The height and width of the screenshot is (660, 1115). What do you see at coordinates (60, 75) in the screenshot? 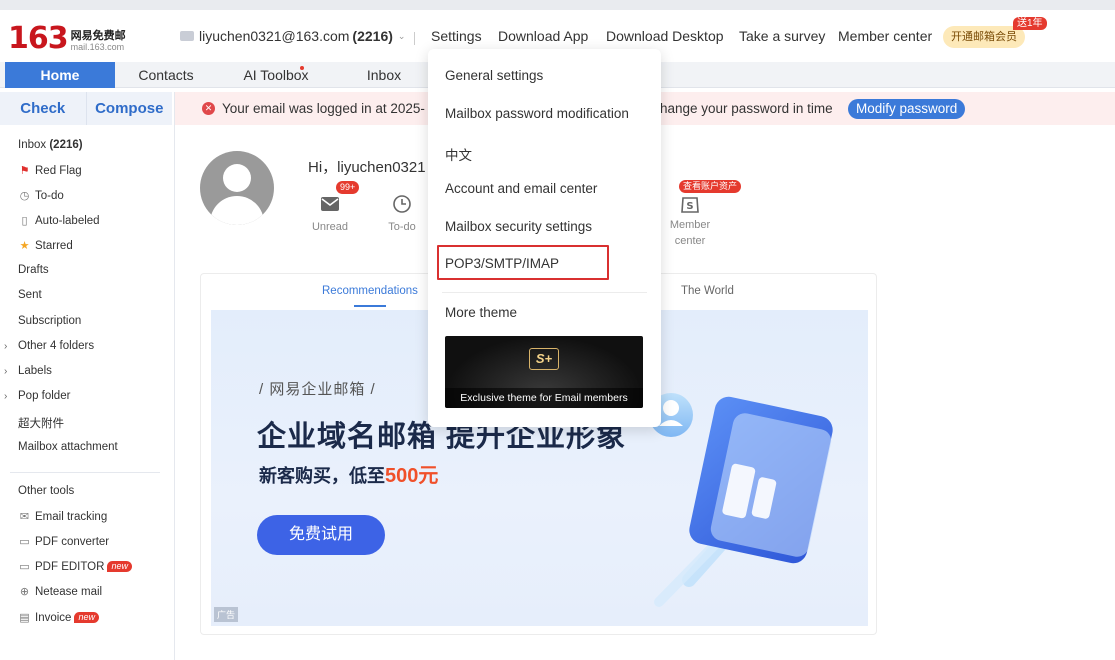
I see `tab-home: Home` at bounding box center [60, 75].